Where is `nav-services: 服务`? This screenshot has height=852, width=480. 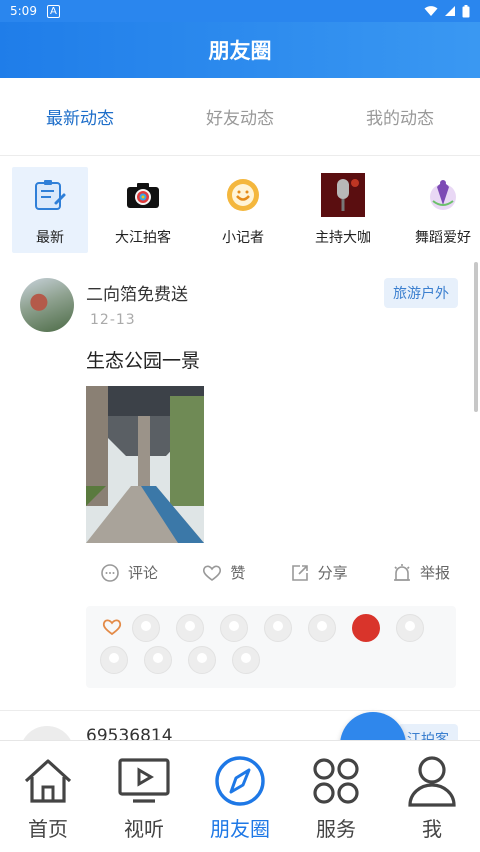 nav-services: 服务 is located at coordinates (336, 796).